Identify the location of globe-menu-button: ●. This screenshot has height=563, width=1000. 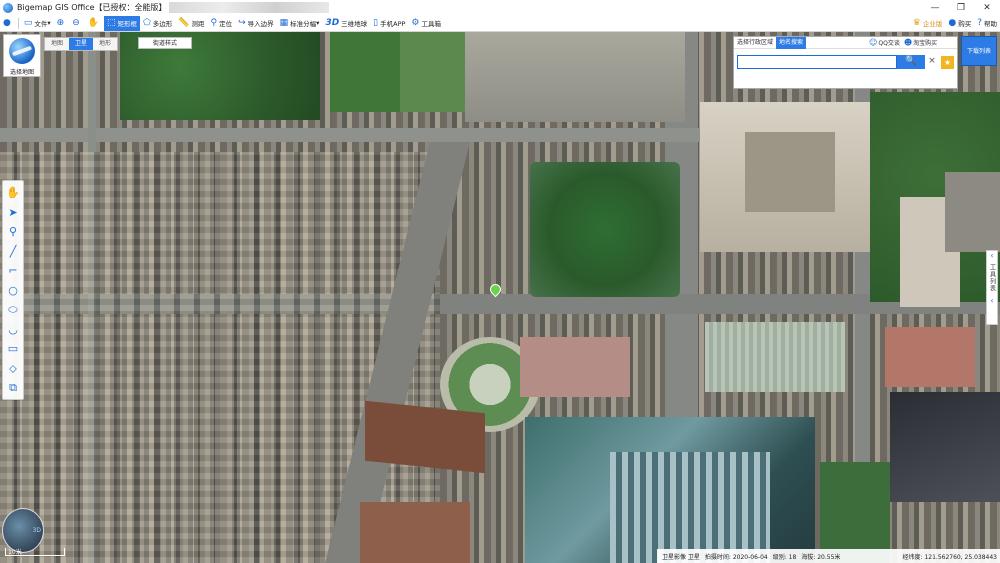
(8, 23).